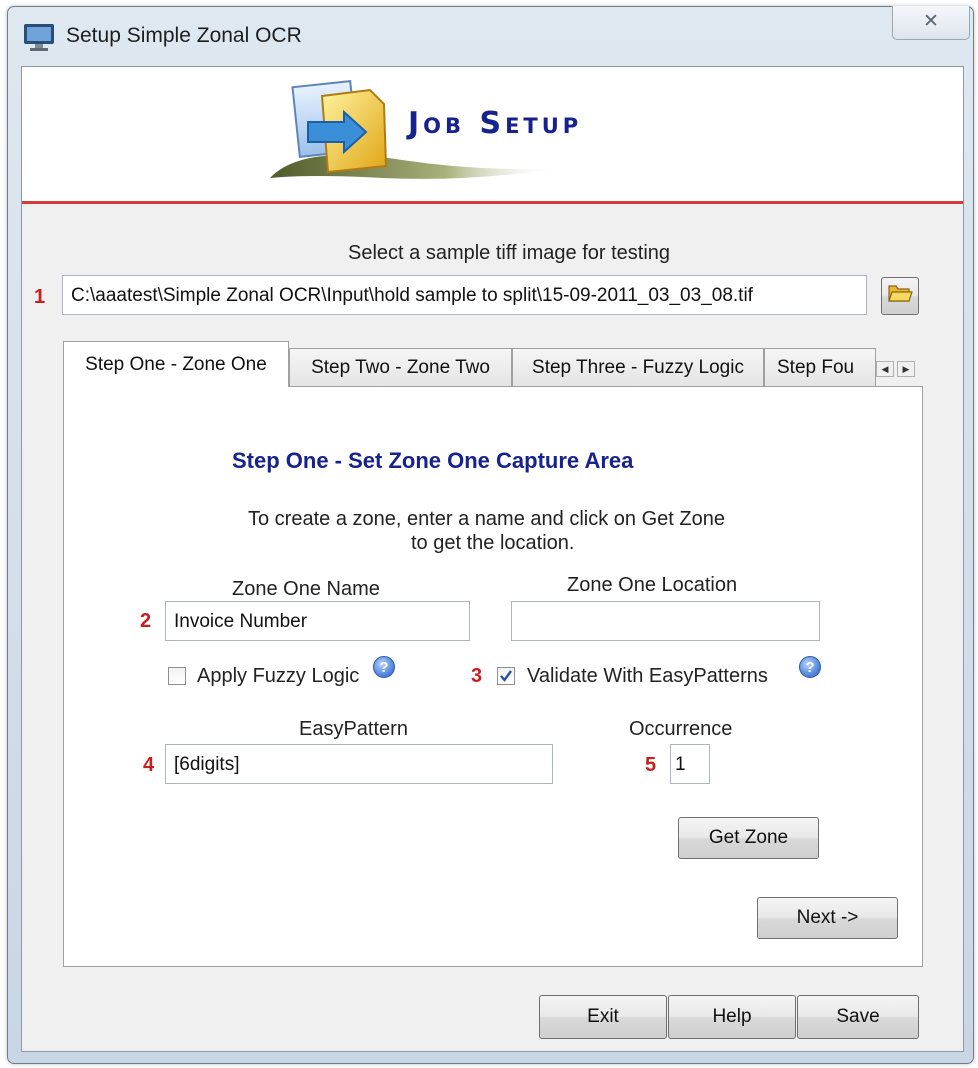 The image size is (978, 1068). I want to click on step-number-2: 2, so click(146, 621).